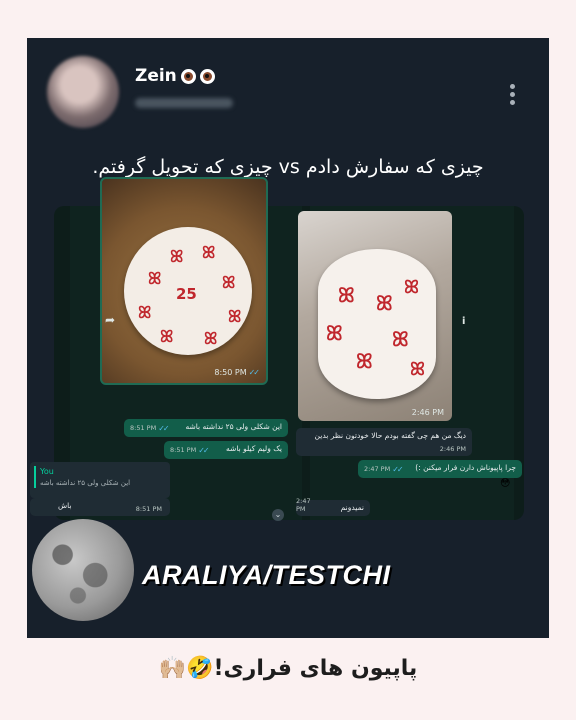  What do you see at coordinates (233, 426) in the screenshot?
I see `message-text: این شکلی ولی ۲۵ نداشته باشه` at bounding box center [233, 426].